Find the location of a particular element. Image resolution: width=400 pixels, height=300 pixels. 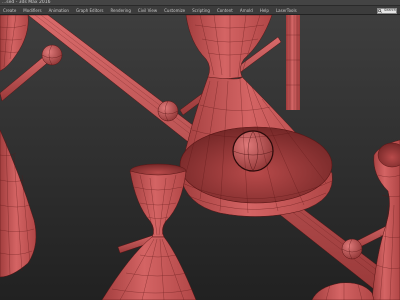

vertical-rod is located at coordinates (293, 62).